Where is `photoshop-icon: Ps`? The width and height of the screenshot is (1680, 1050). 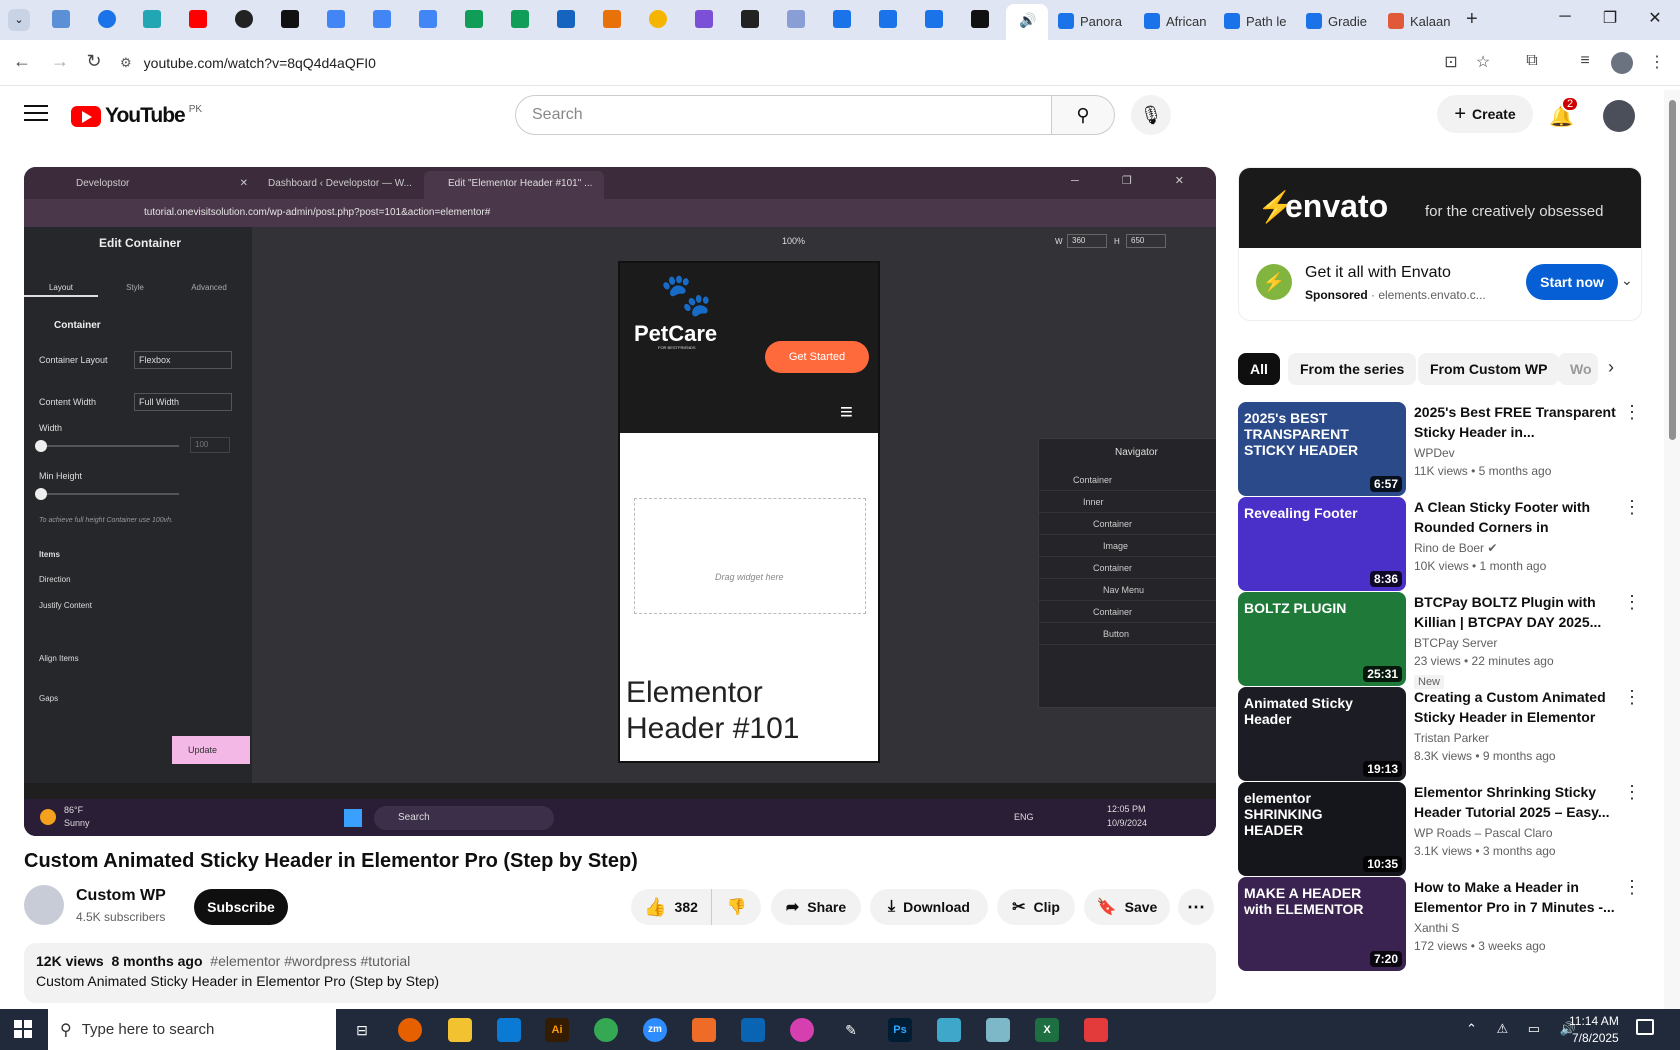 photoshop-icon: Ps is located at coordinates (900, 1030).